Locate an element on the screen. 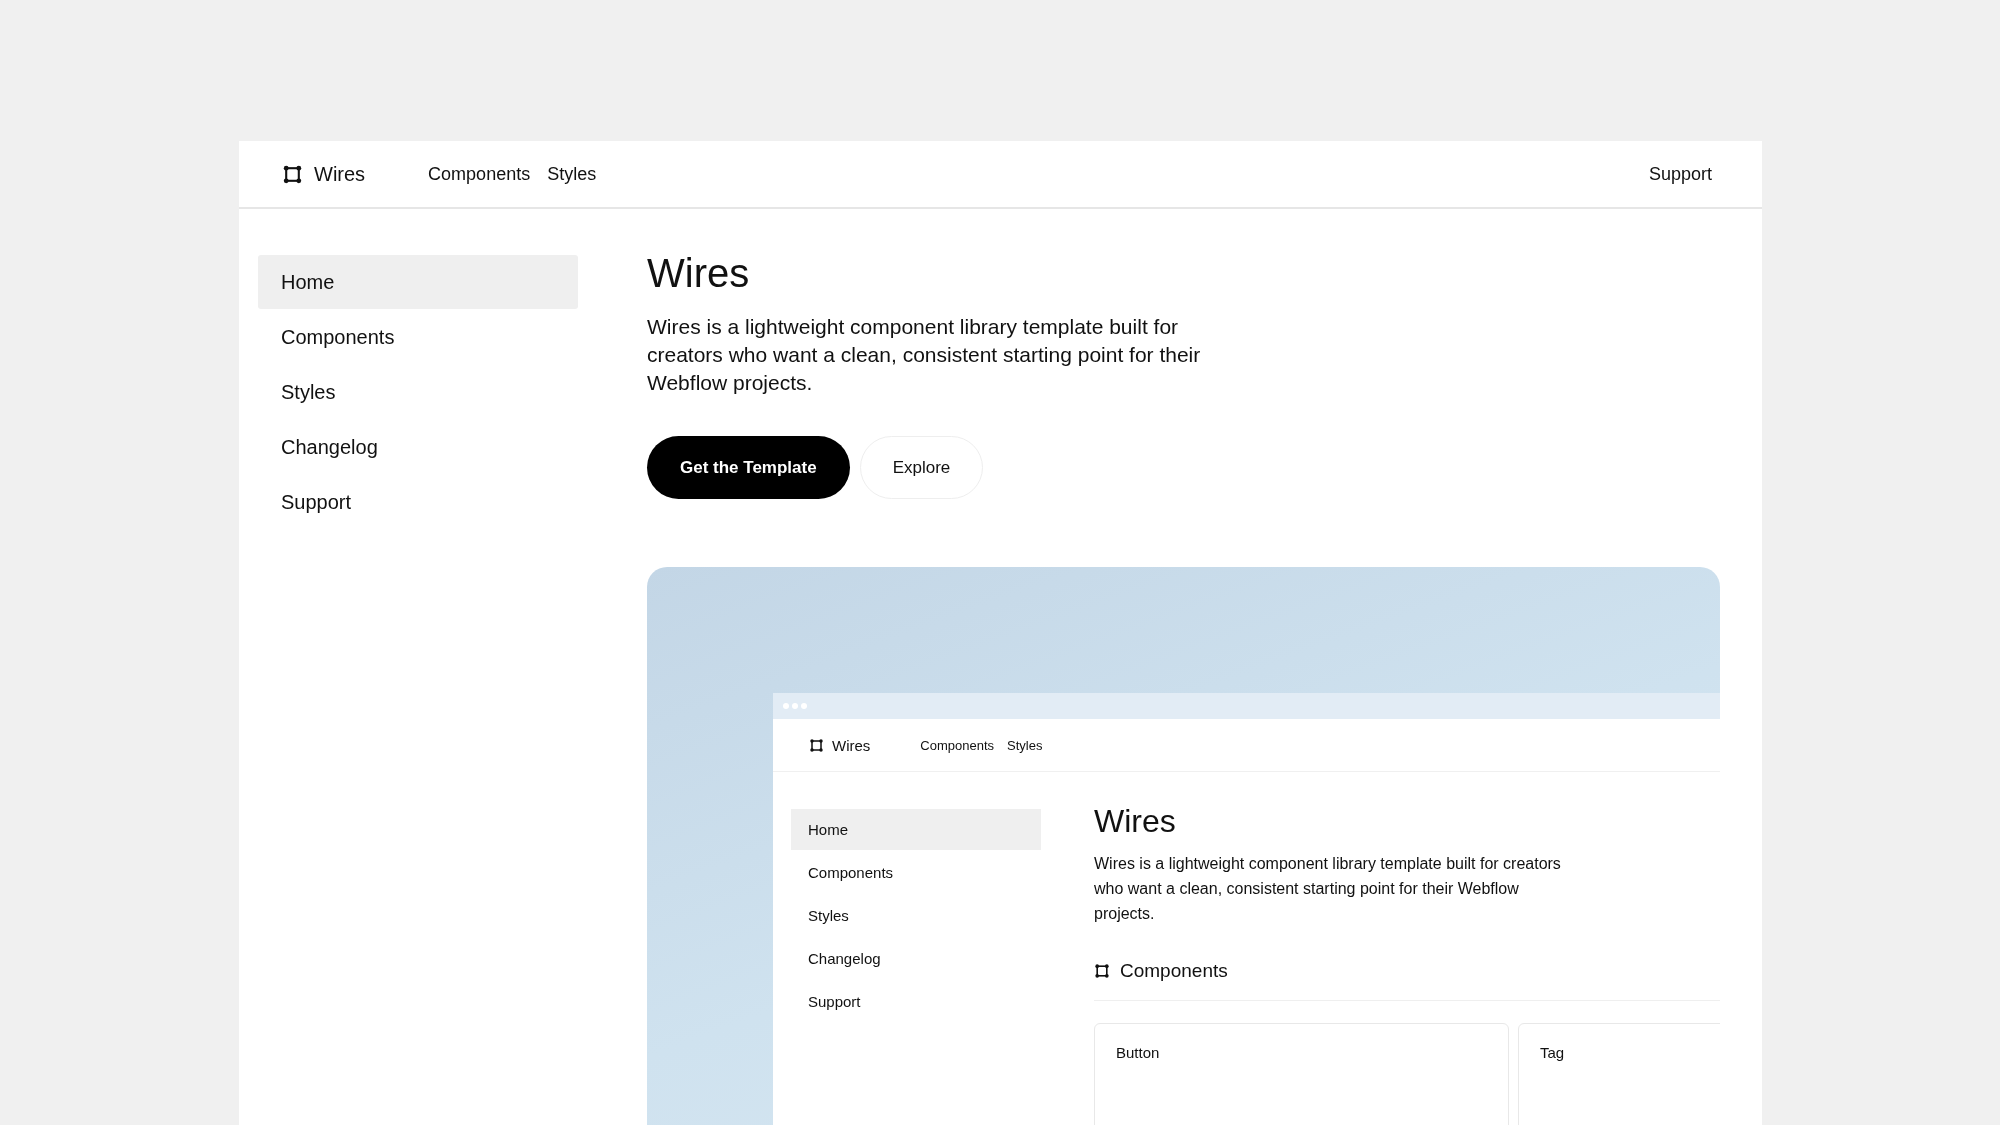 The width and height of the screenshot is (2000, 1125). explore-button: Explore is located at coordinates (921, 467).